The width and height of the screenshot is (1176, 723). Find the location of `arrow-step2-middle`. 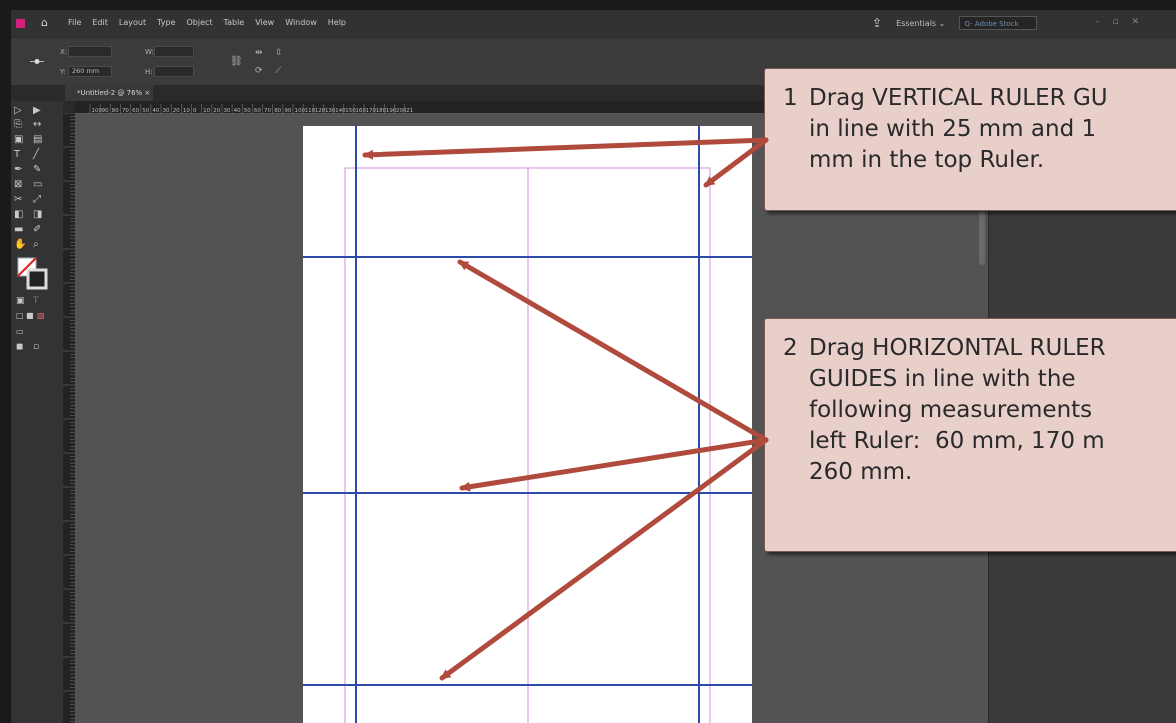

arrow-step2-middle is located at coordinates (614, 464).